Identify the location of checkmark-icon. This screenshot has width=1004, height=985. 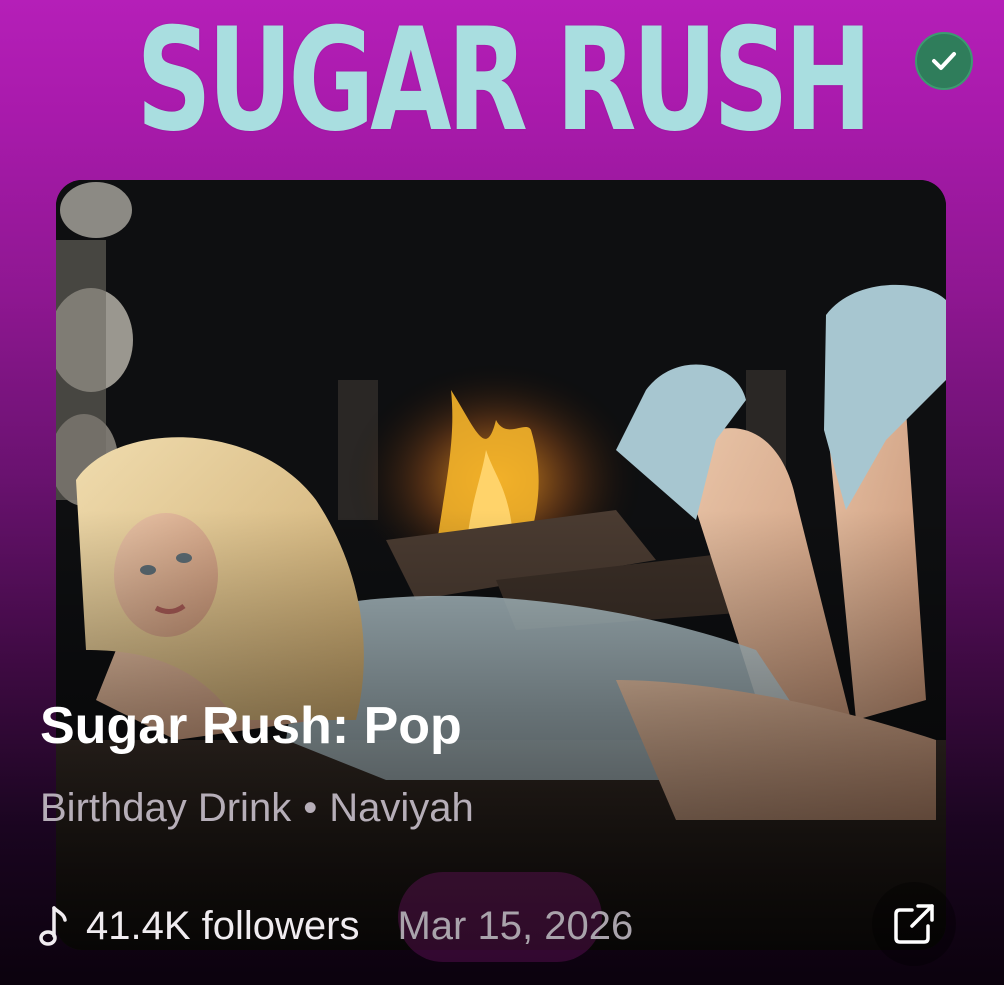
(944, 61).